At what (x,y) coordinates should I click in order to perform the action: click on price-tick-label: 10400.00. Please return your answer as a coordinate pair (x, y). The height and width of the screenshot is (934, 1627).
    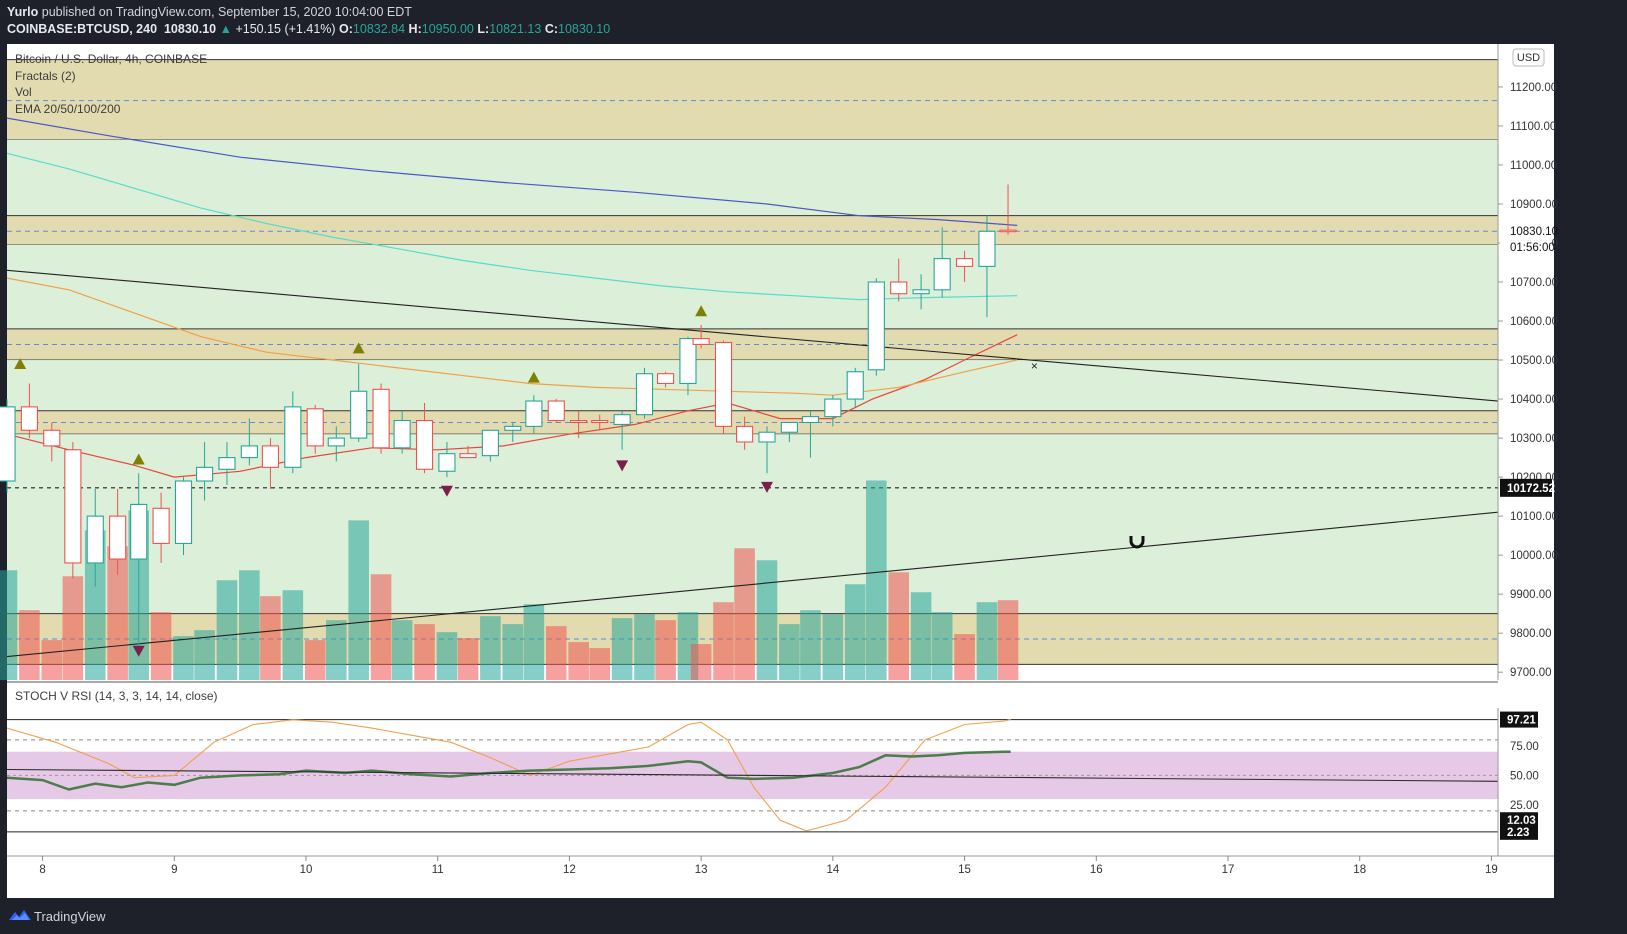
    Looking at the image, I should click on (1534, 400).